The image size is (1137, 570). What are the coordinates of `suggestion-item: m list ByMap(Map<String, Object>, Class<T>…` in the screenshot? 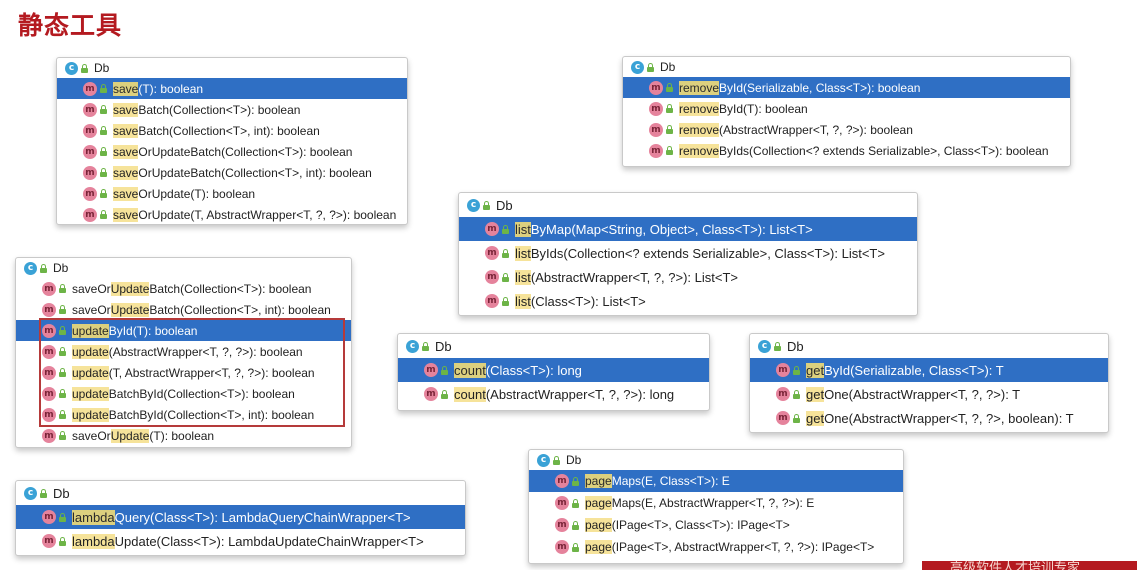 It's located at (688, 229).